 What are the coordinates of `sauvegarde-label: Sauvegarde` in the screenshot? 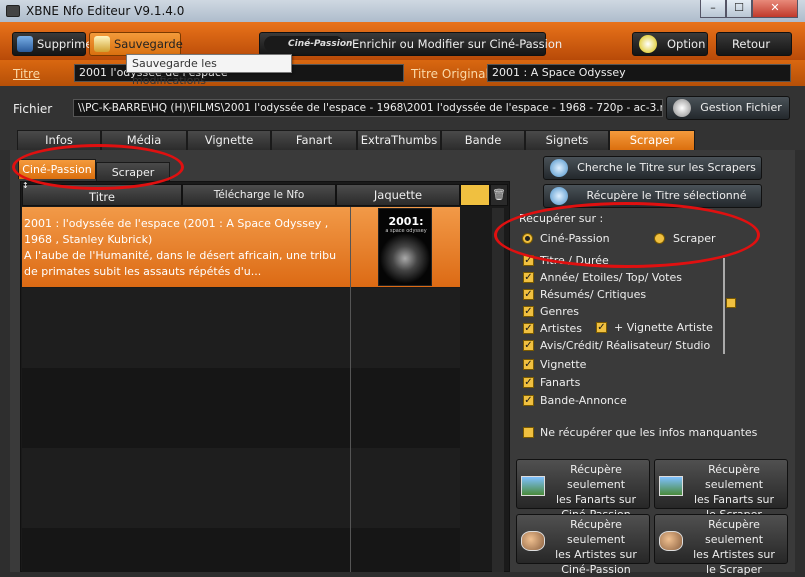 It's located at (148, 44).